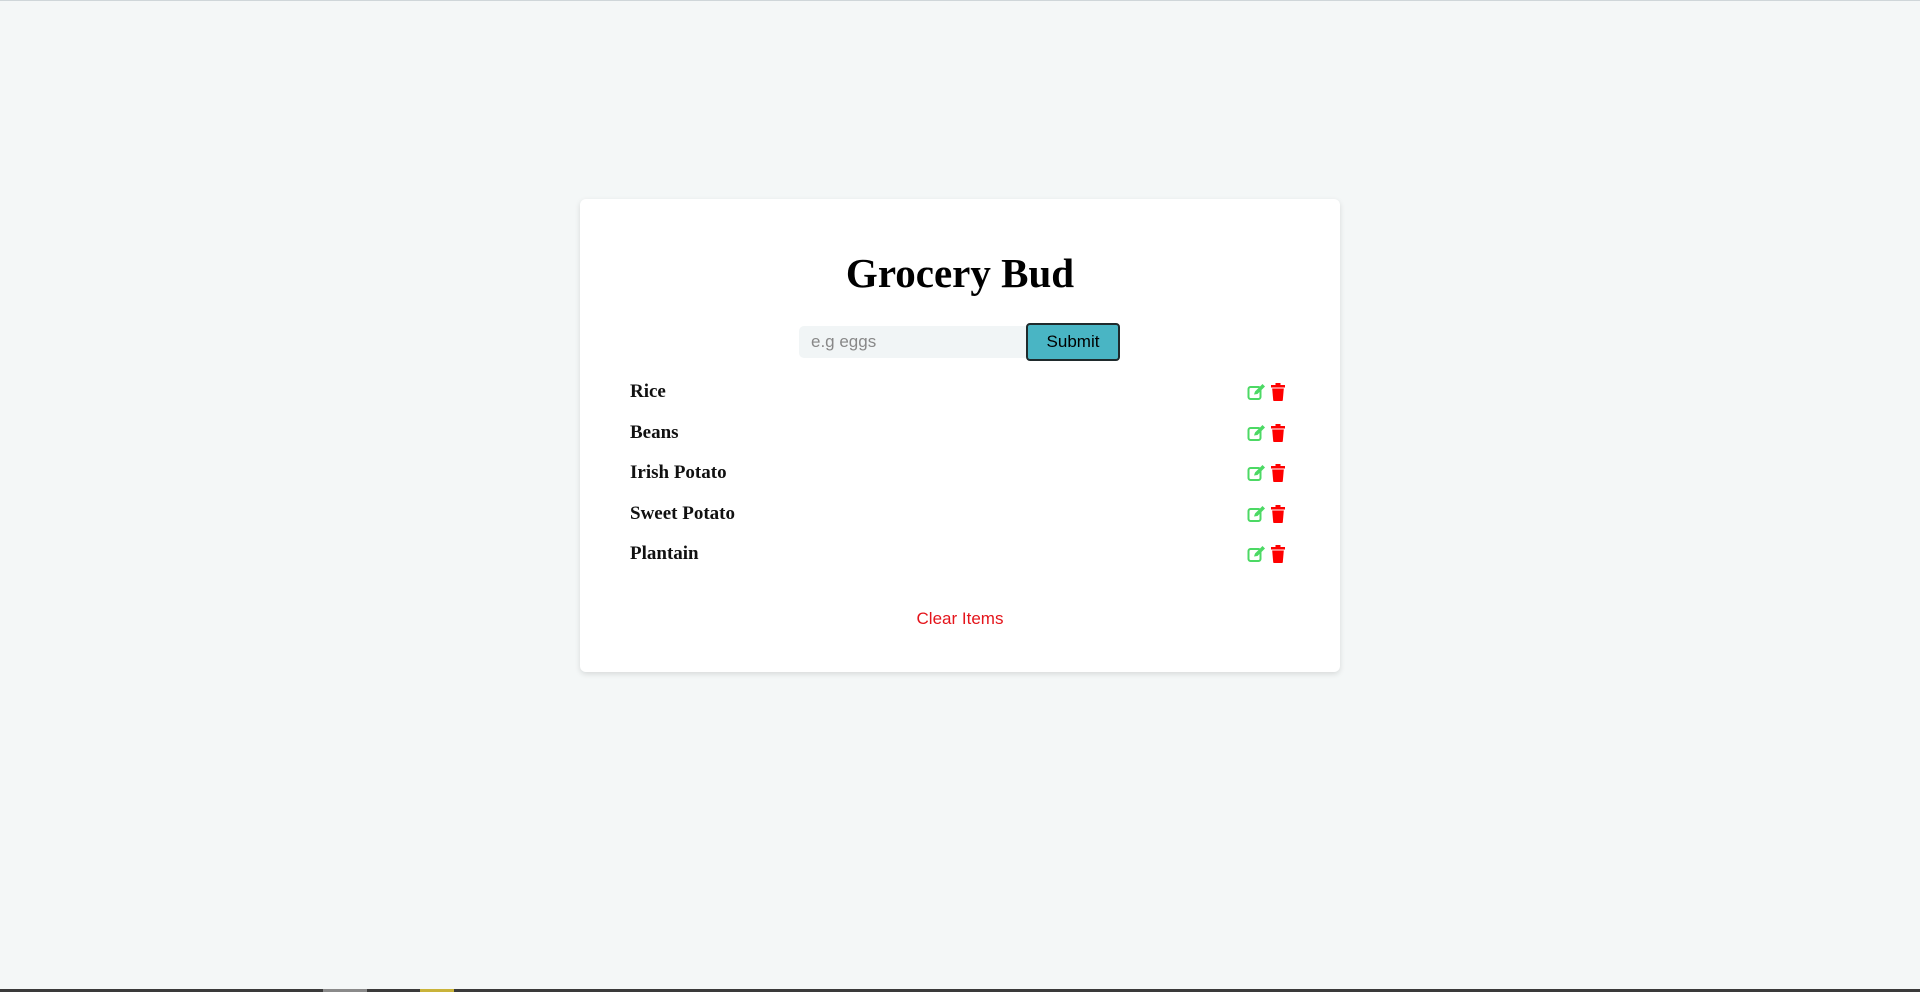 Image resolution: width=1920 pixels, height=992 pixels. I want to click on list-item: Rice, so click(960, 392).